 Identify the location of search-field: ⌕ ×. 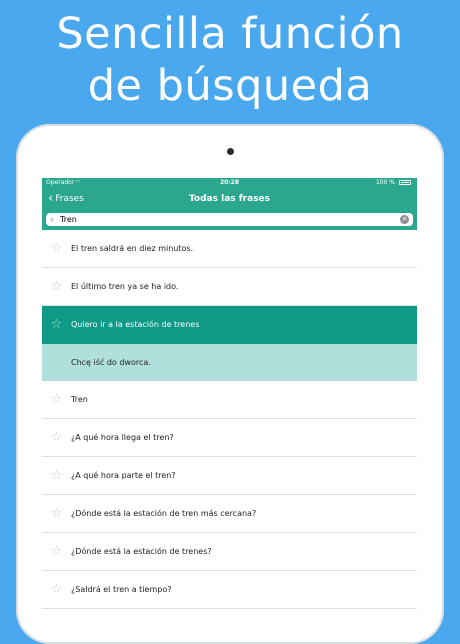
(229, 219).